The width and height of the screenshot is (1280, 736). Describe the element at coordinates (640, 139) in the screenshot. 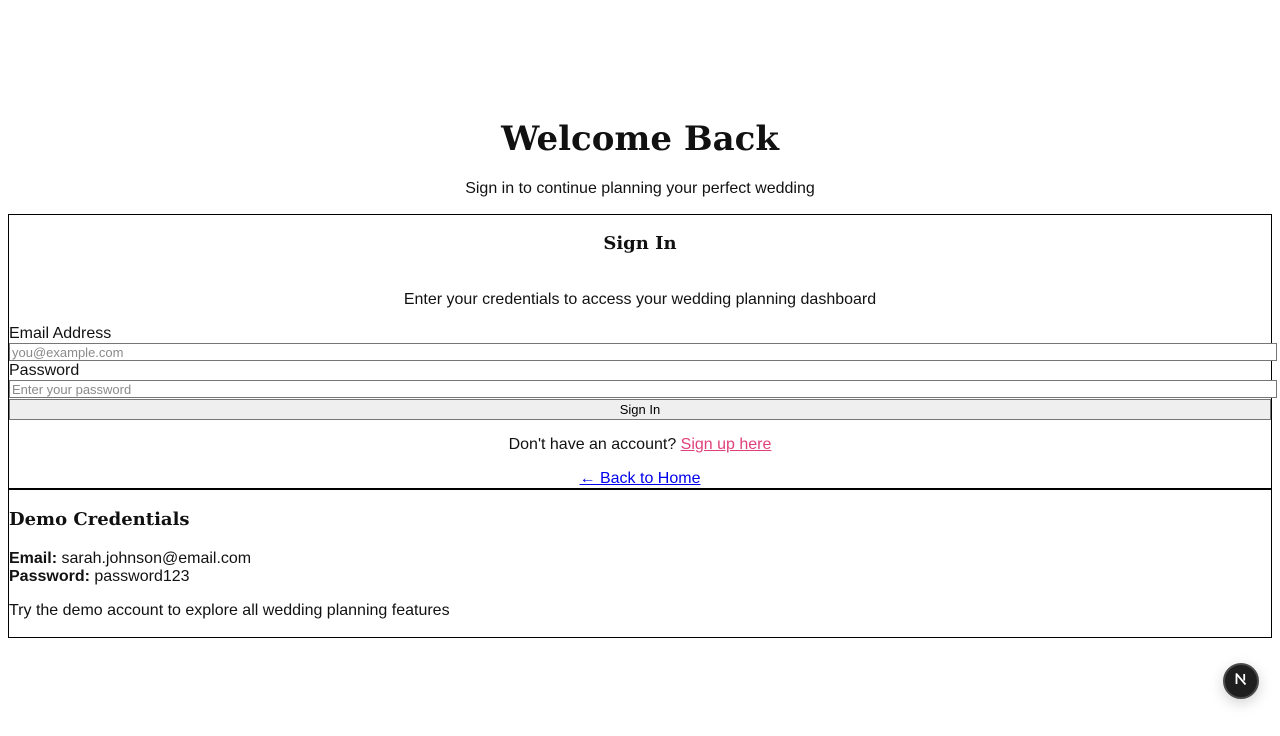

I see `page-title: Welcome Back` at that location.